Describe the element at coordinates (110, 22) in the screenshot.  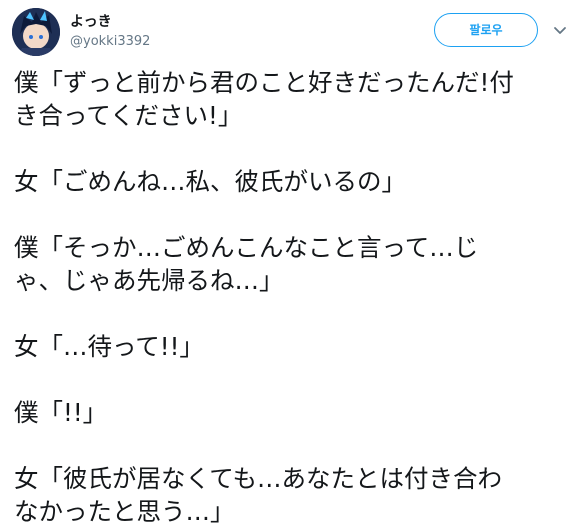
I see `author-display-name: よっき` at that location.